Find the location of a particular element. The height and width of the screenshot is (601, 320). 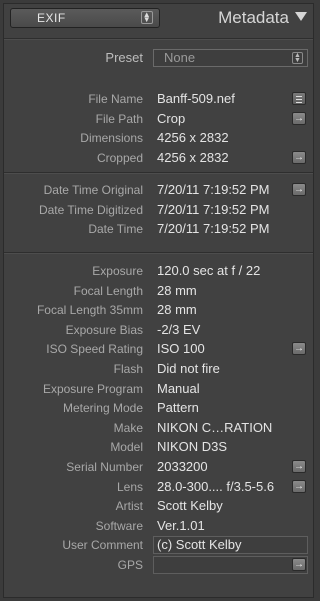

metadata-row-exposure-program: Exposure Program Manual is located at coordinates (158, 389).